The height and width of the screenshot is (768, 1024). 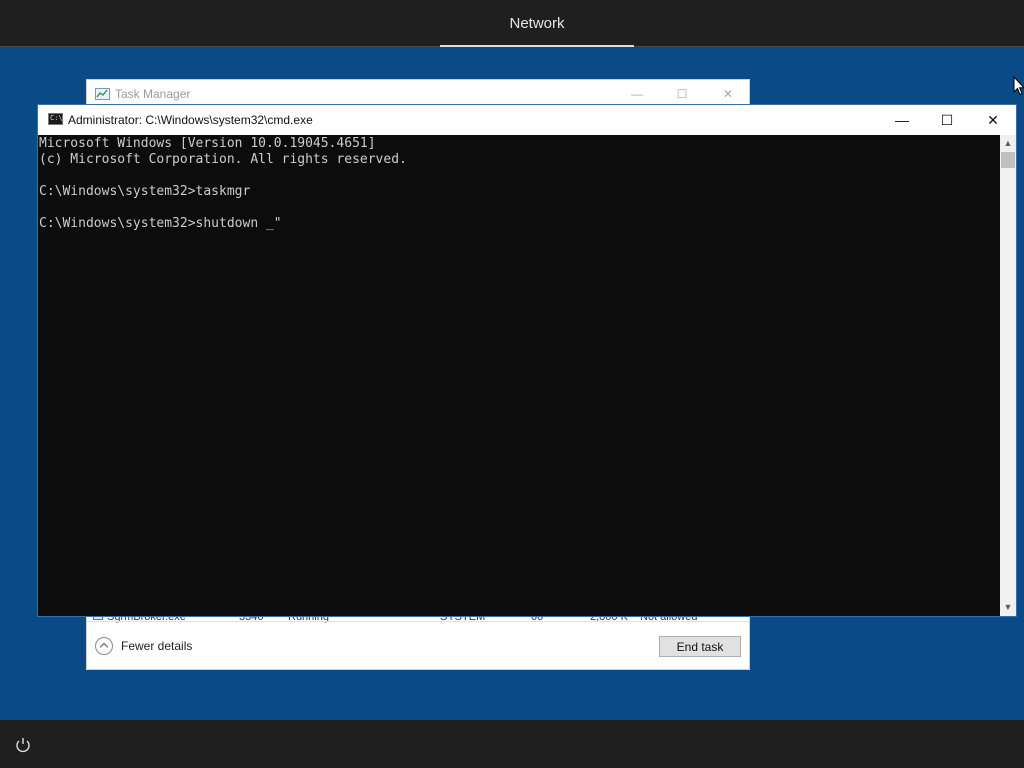 I want to click on task-manager-minimize-button: —, so click(x=637, y=94).